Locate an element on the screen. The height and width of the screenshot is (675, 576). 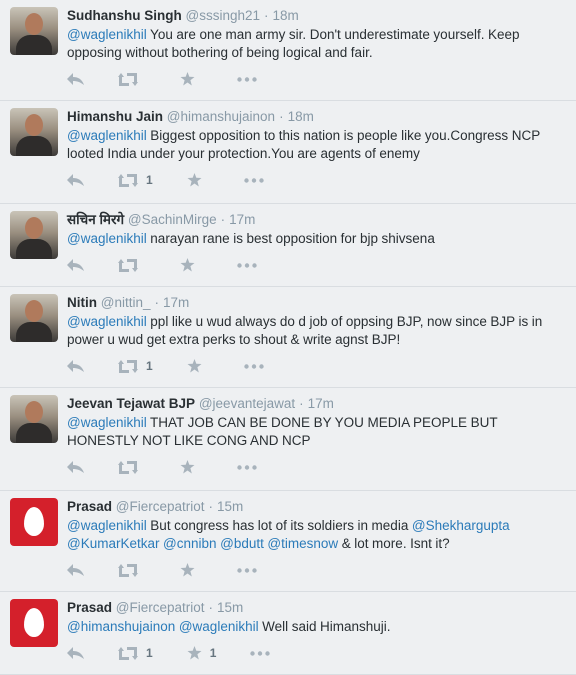
mention-link: @bdutt is located at coordinates (242, 543).